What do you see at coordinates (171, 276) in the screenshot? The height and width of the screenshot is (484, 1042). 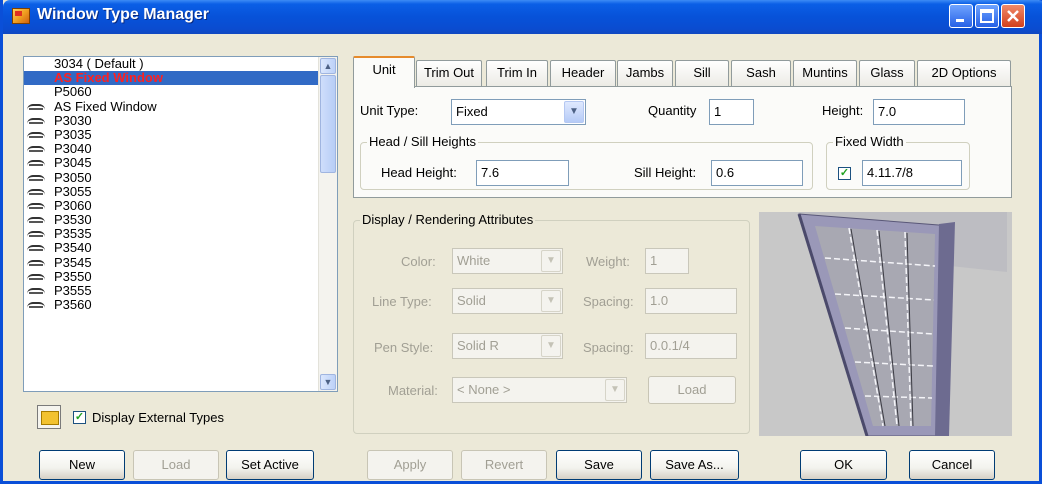 I see `list-item: P3550` at bounding box center [171, 276].